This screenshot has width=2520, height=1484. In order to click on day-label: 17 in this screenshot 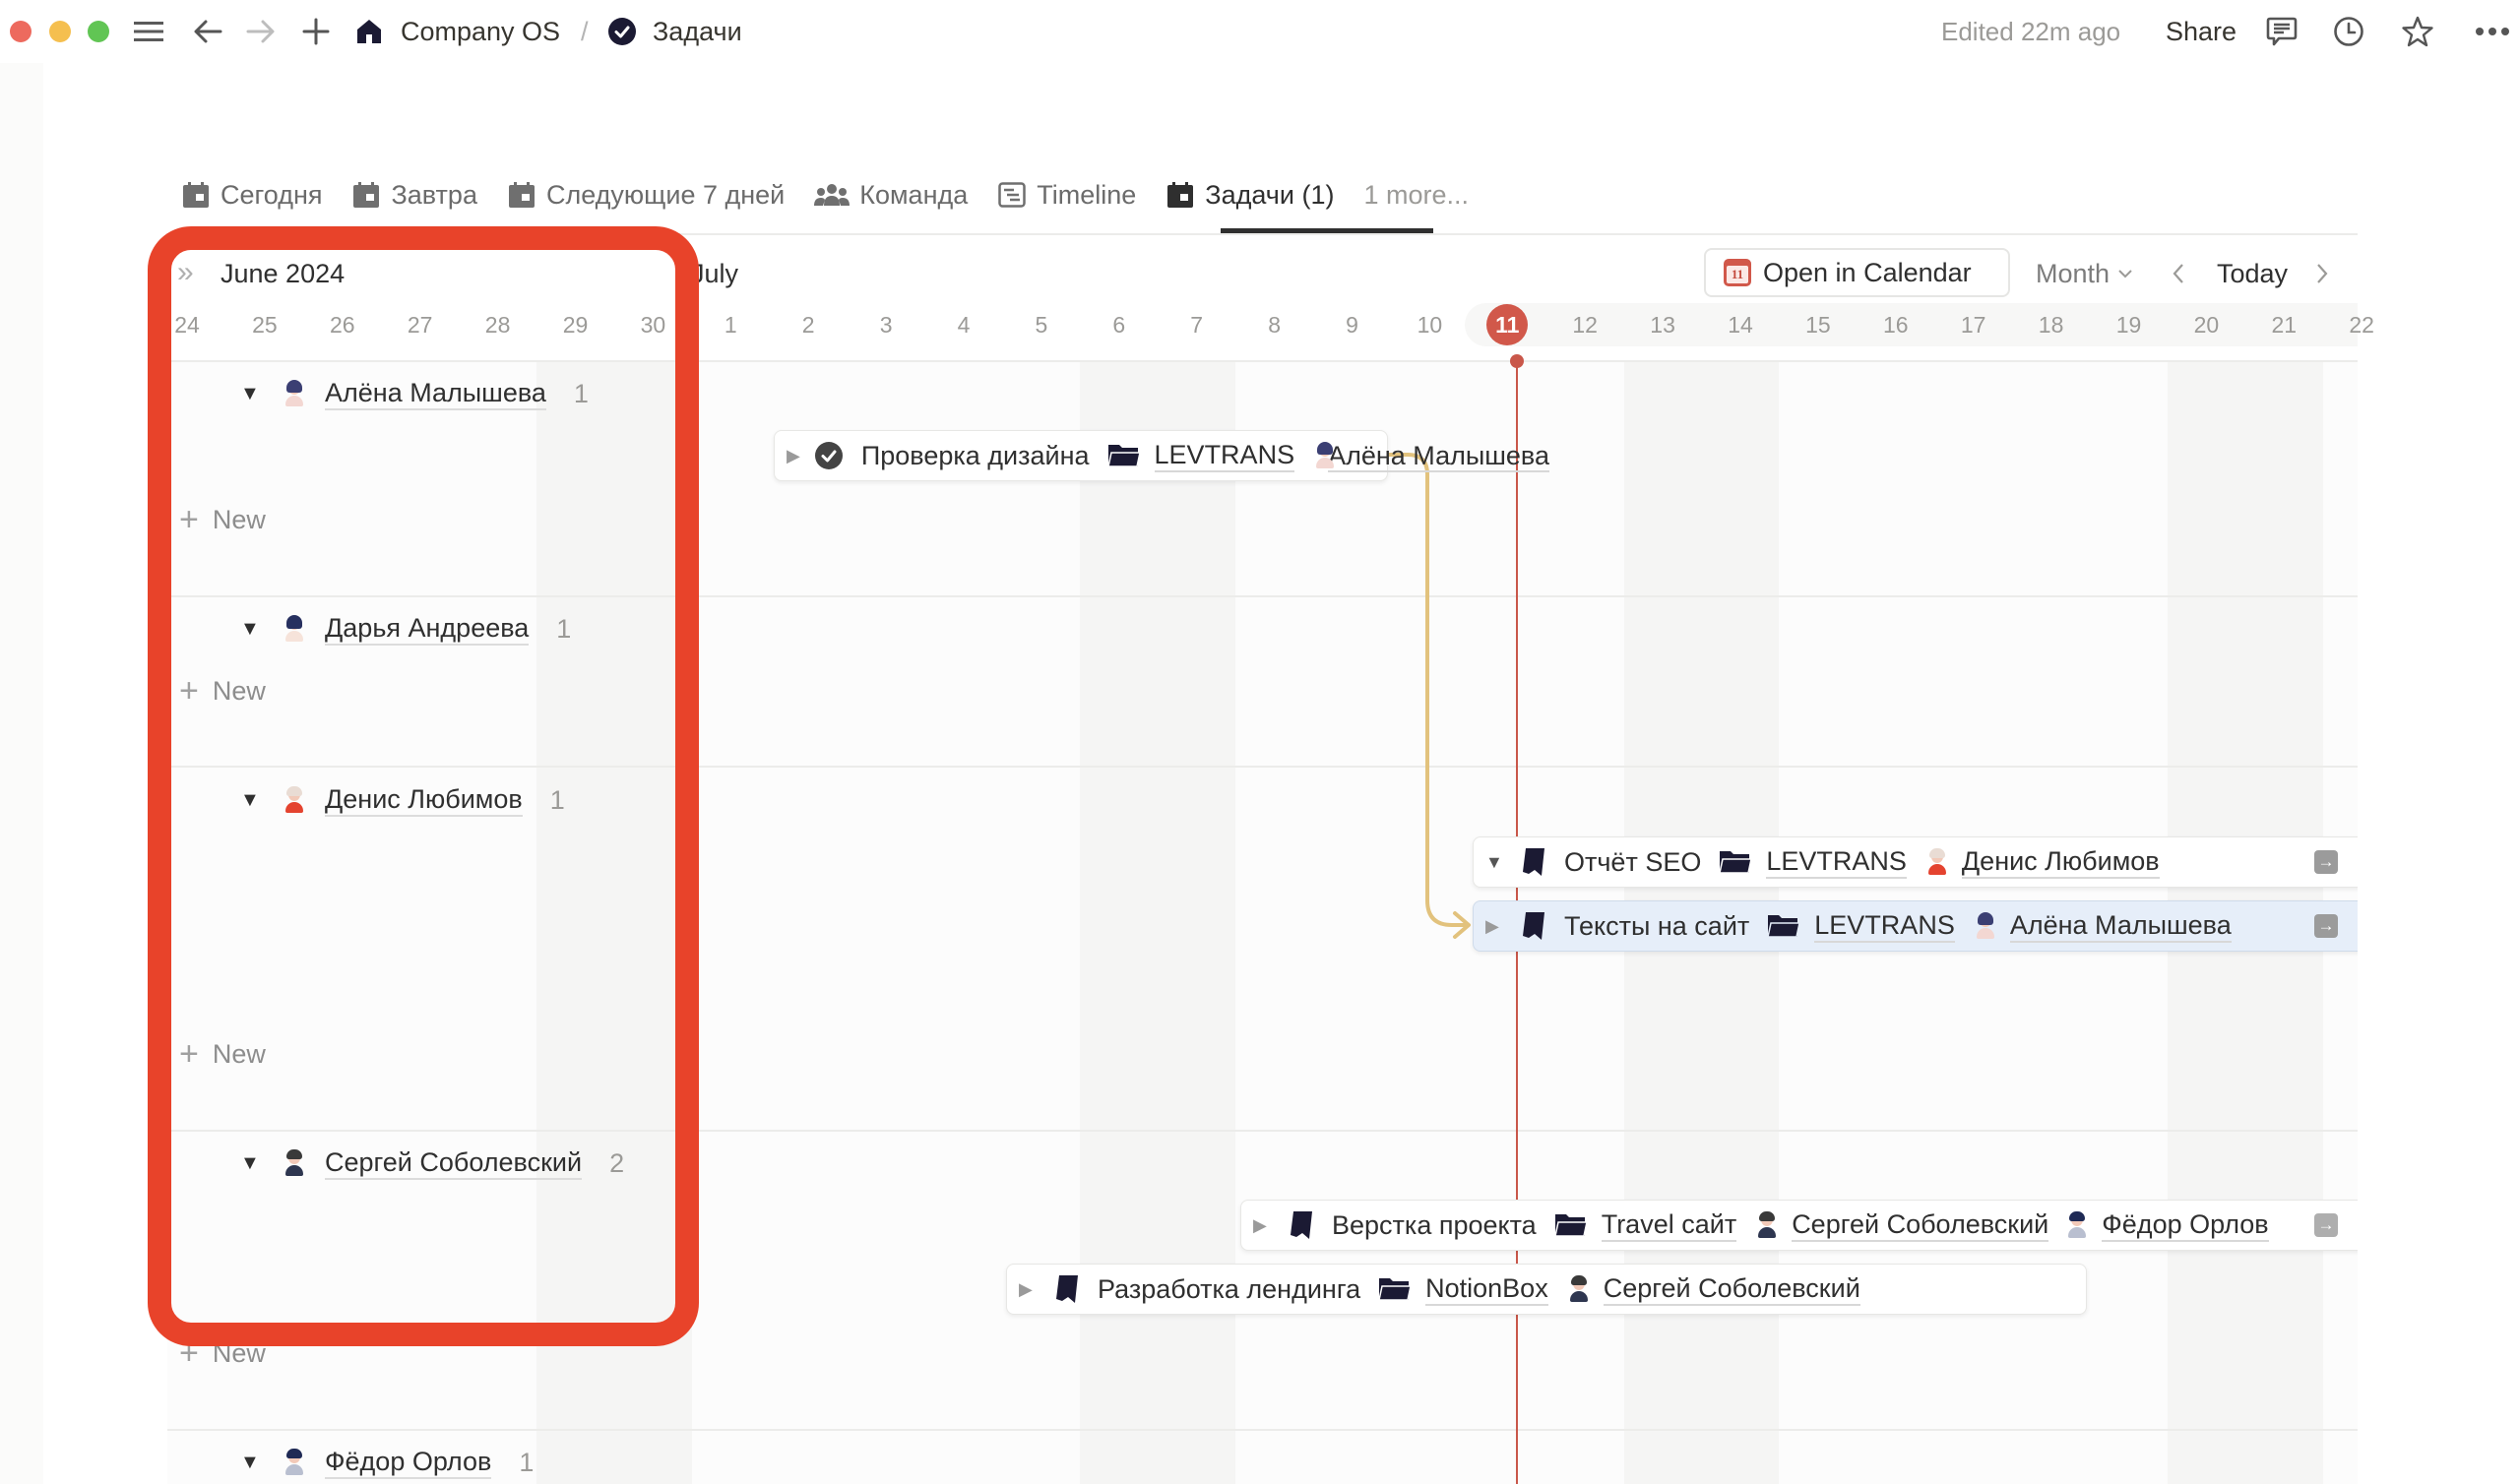, I will do `click(1973, 325)`.